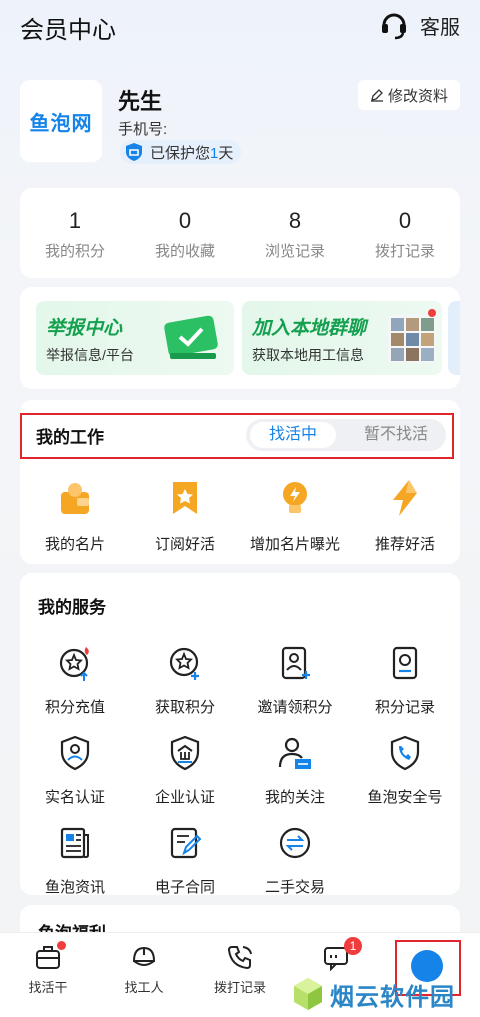 This screenshot has width=480, height=1017. I want to click on watermark: 烟云软件园, so click(382, 994).